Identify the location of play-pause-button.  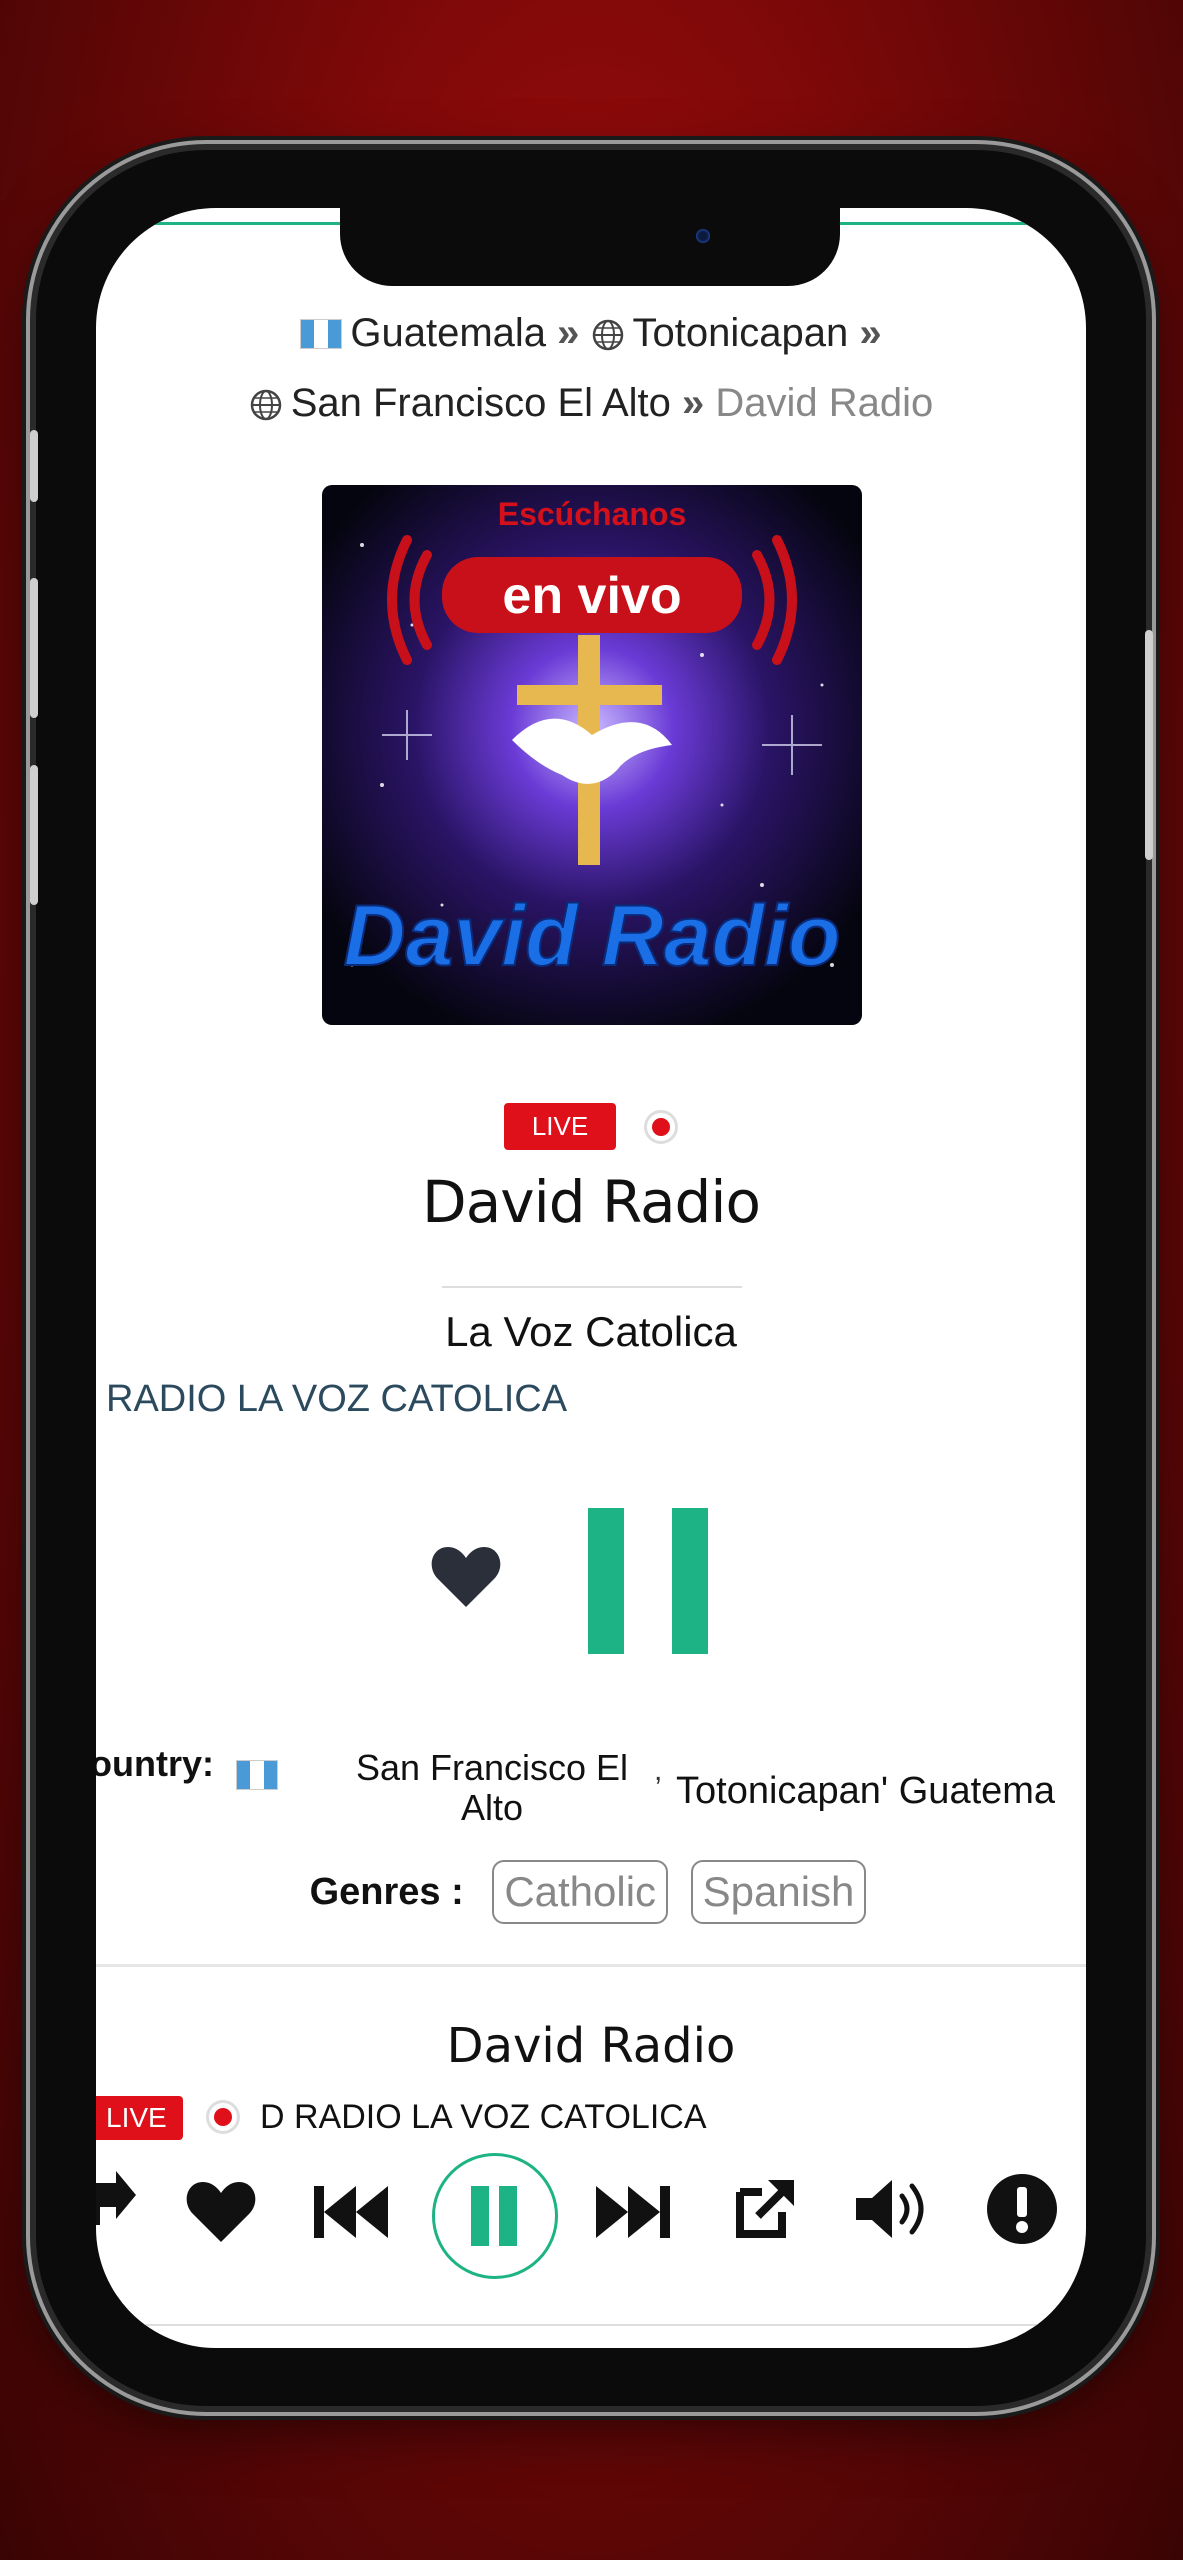
(648, 1581).